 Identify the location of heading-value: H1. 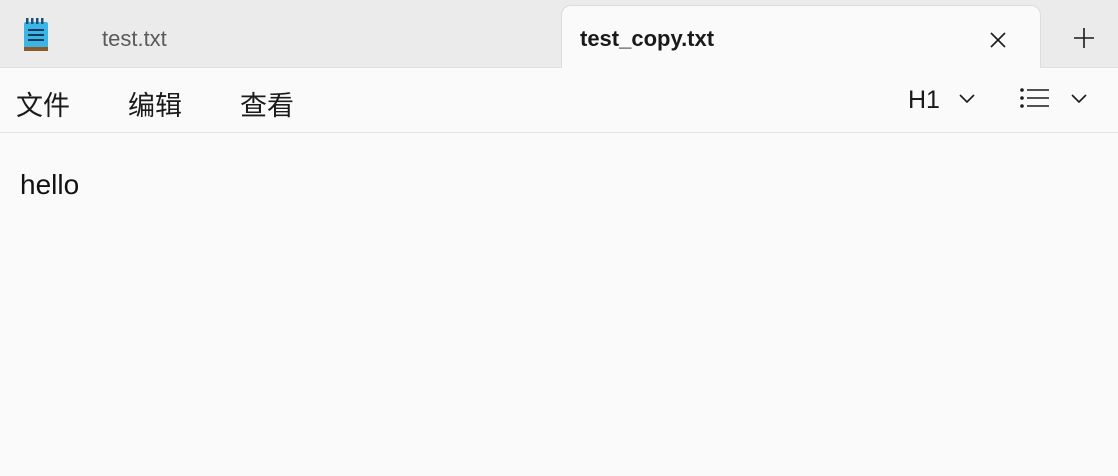
(924, 100).